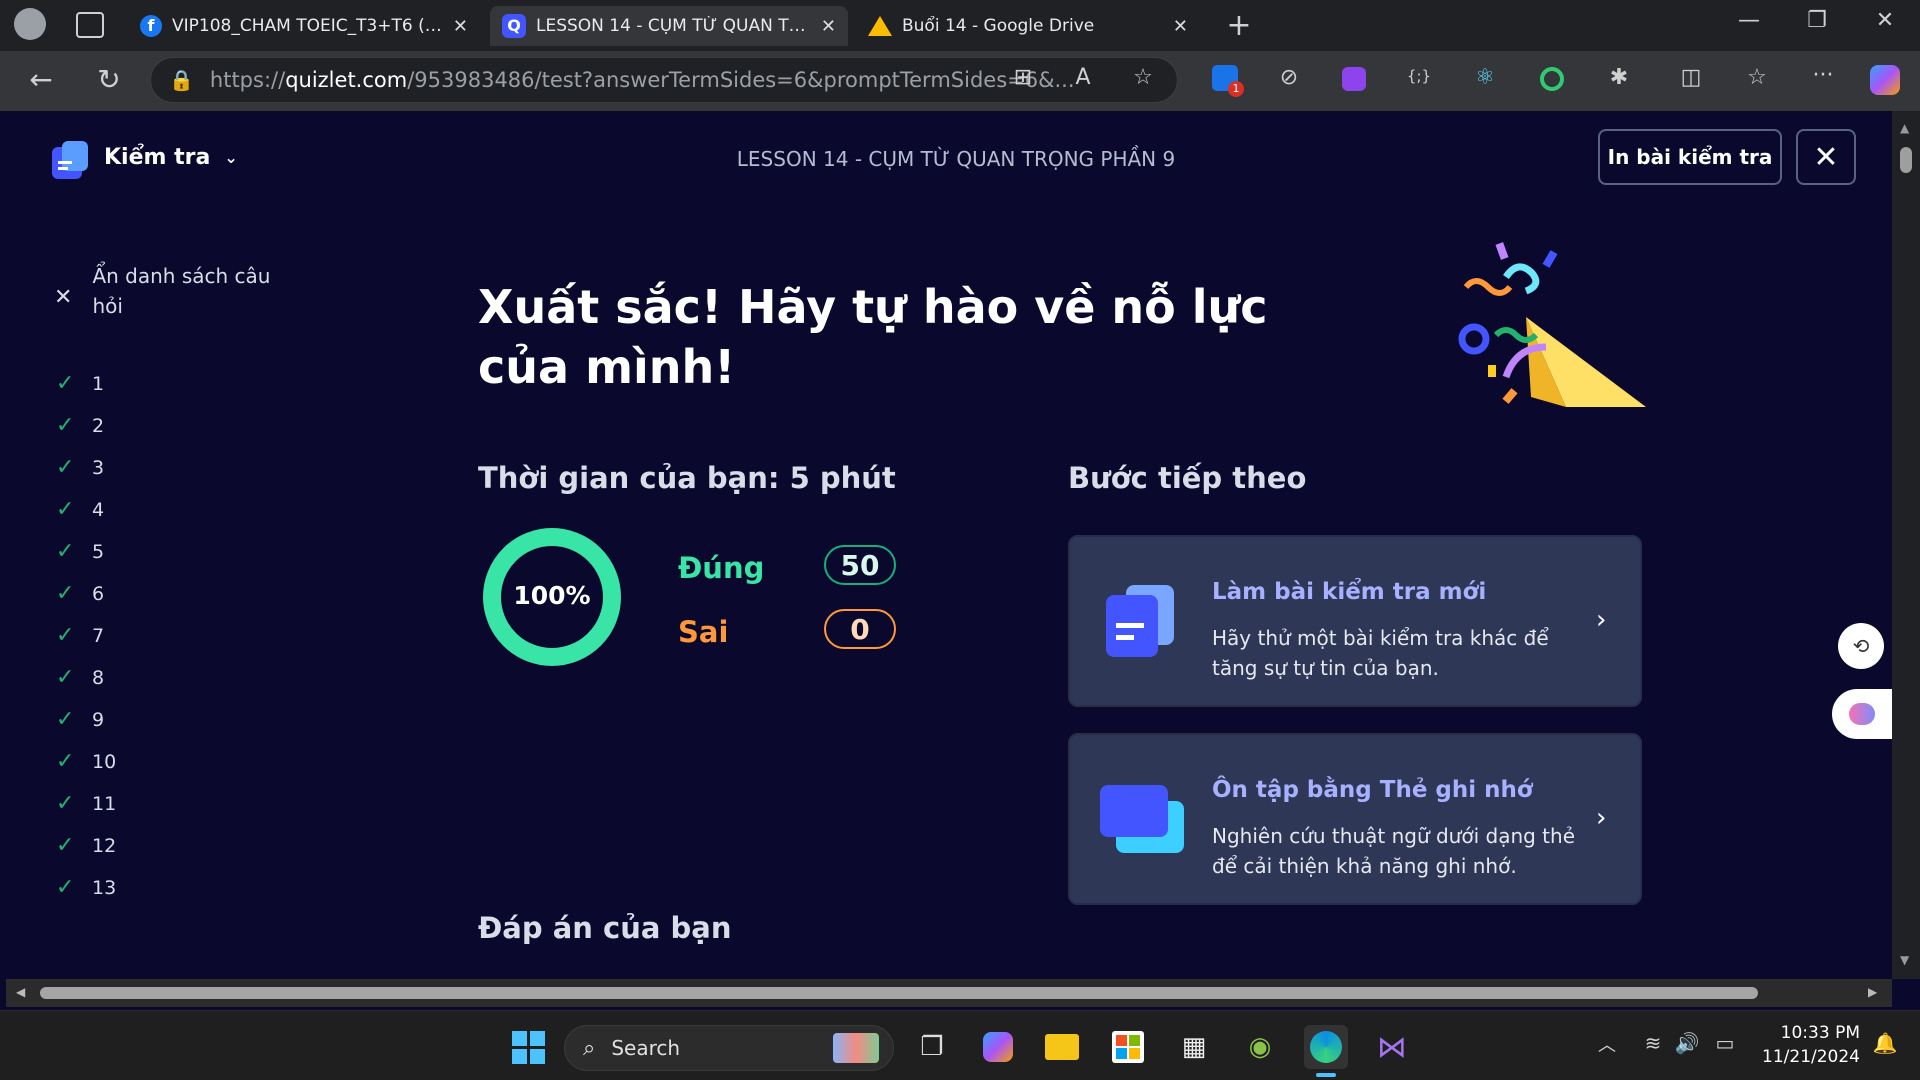 Image resolution: width=1920 pixels, height=1080 pixels. Describe the element at coordinates (1552, 79) in the screenshot. I see `target-extension-icon` at that location.